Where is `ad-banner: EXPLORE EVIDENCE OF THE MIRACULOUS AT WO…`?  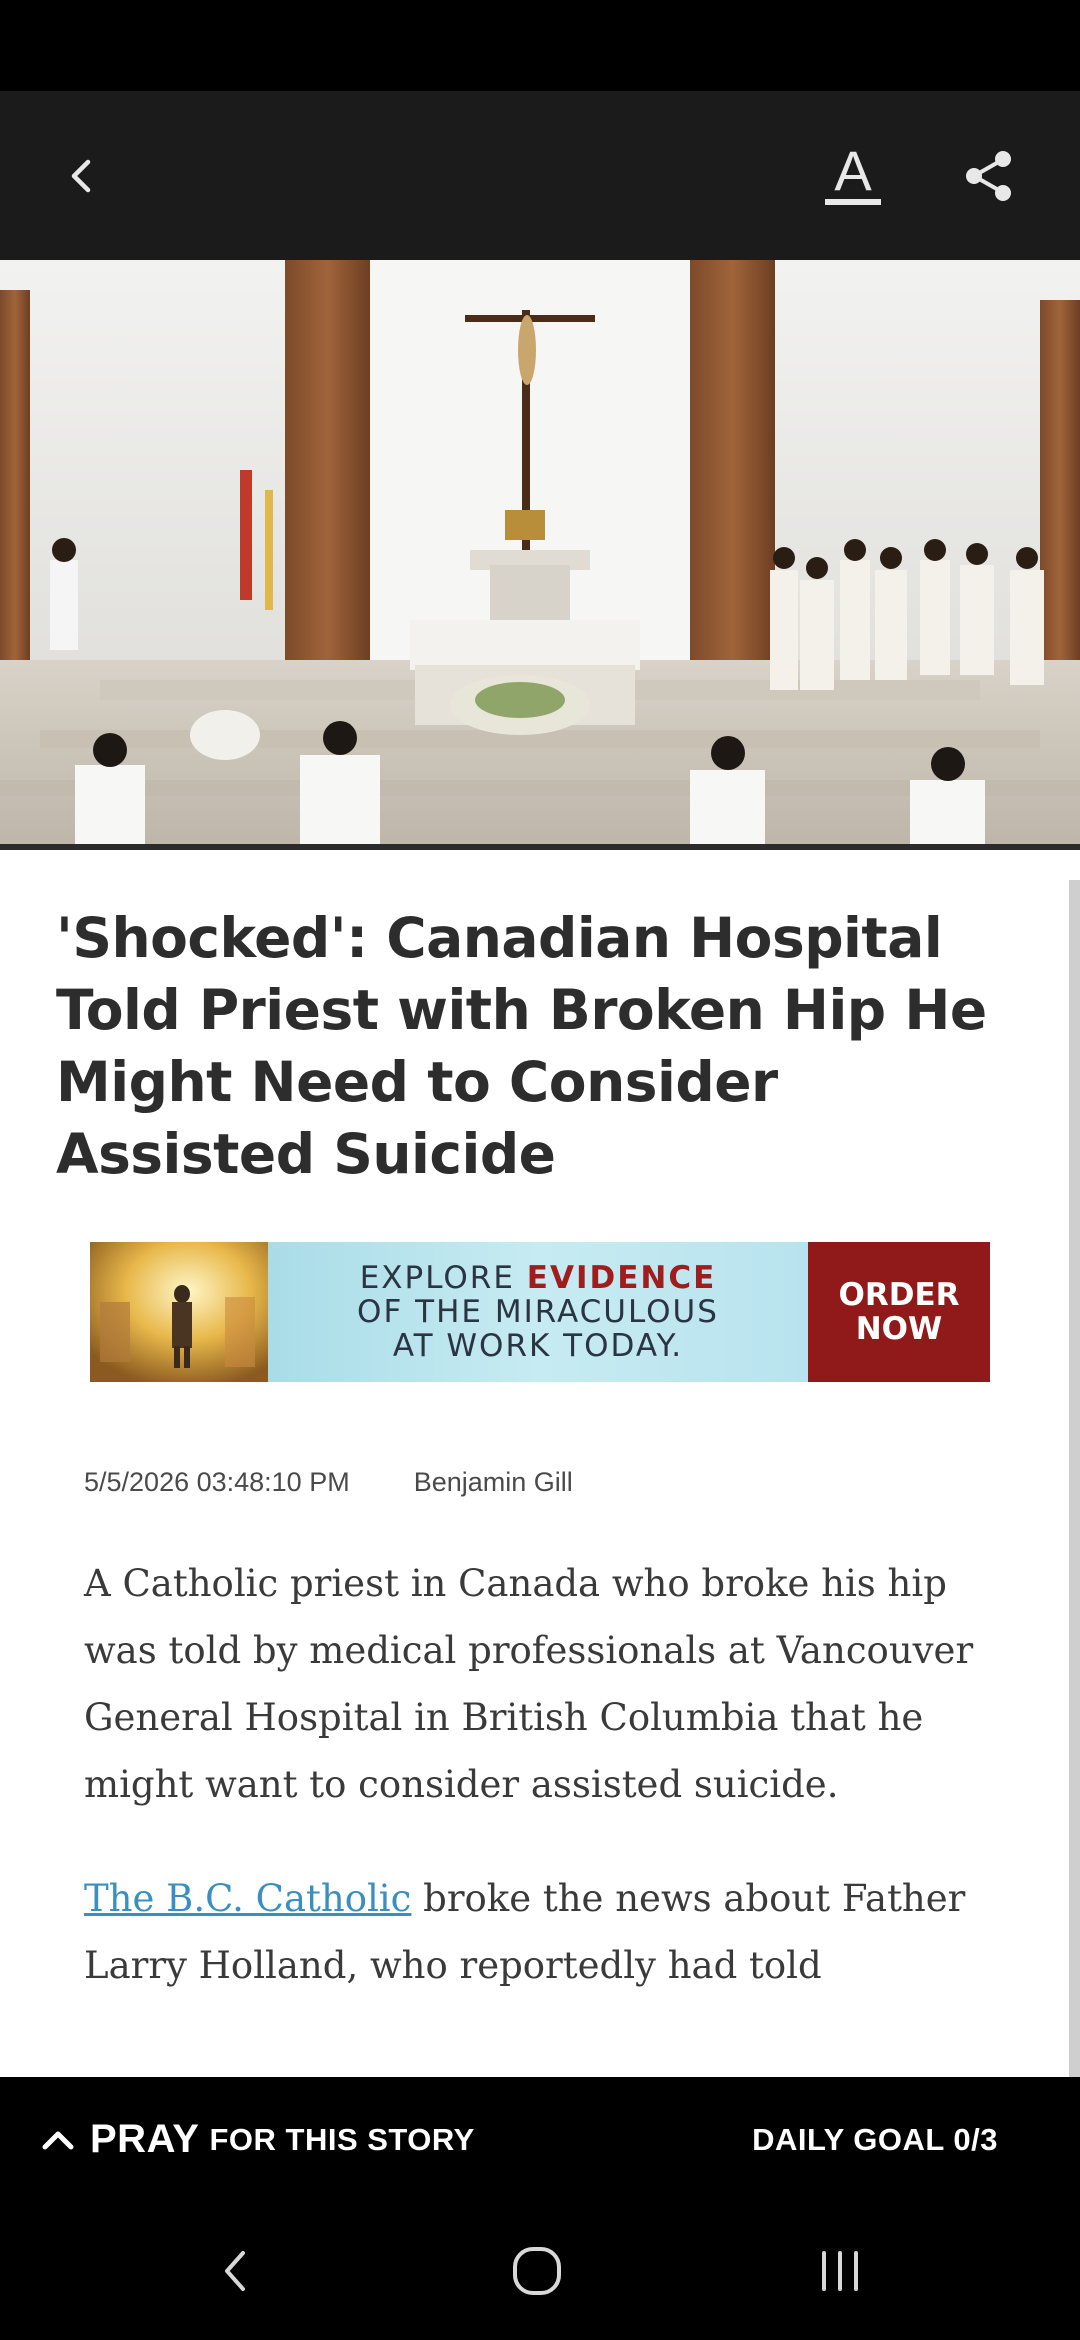
ad-banner: EXPLORE EVIDENCE OF THE MIRACULOUS AT WO… is located at coordinates (540, 1312).